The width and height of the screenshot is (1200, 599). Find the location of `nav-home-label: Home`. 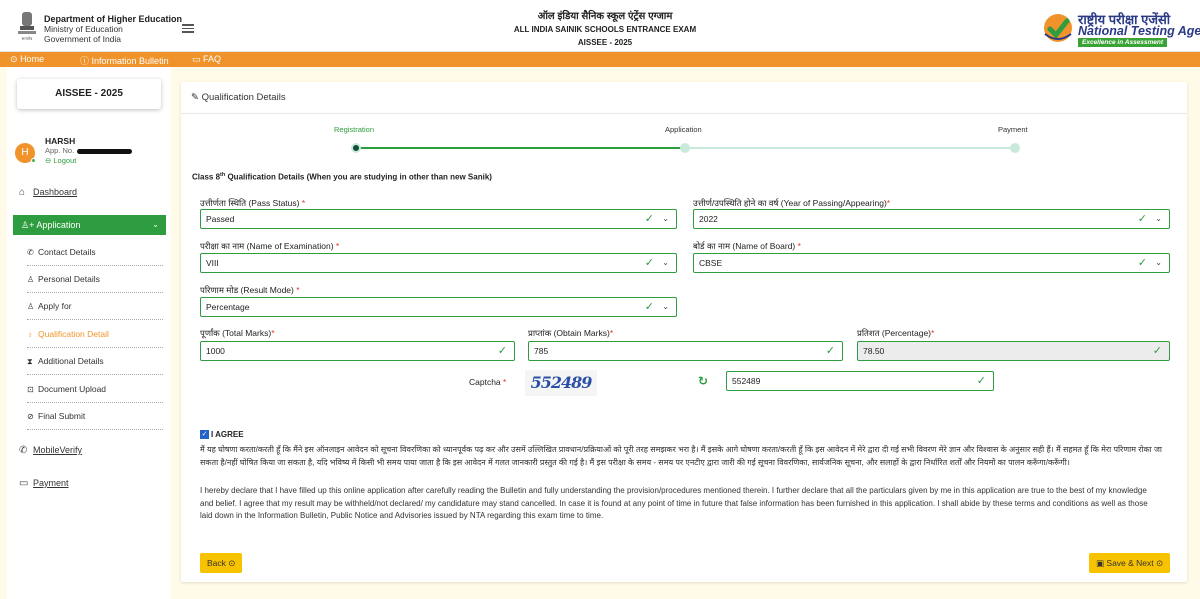

nav-home-label: Home is located at coordinates (32, 59).